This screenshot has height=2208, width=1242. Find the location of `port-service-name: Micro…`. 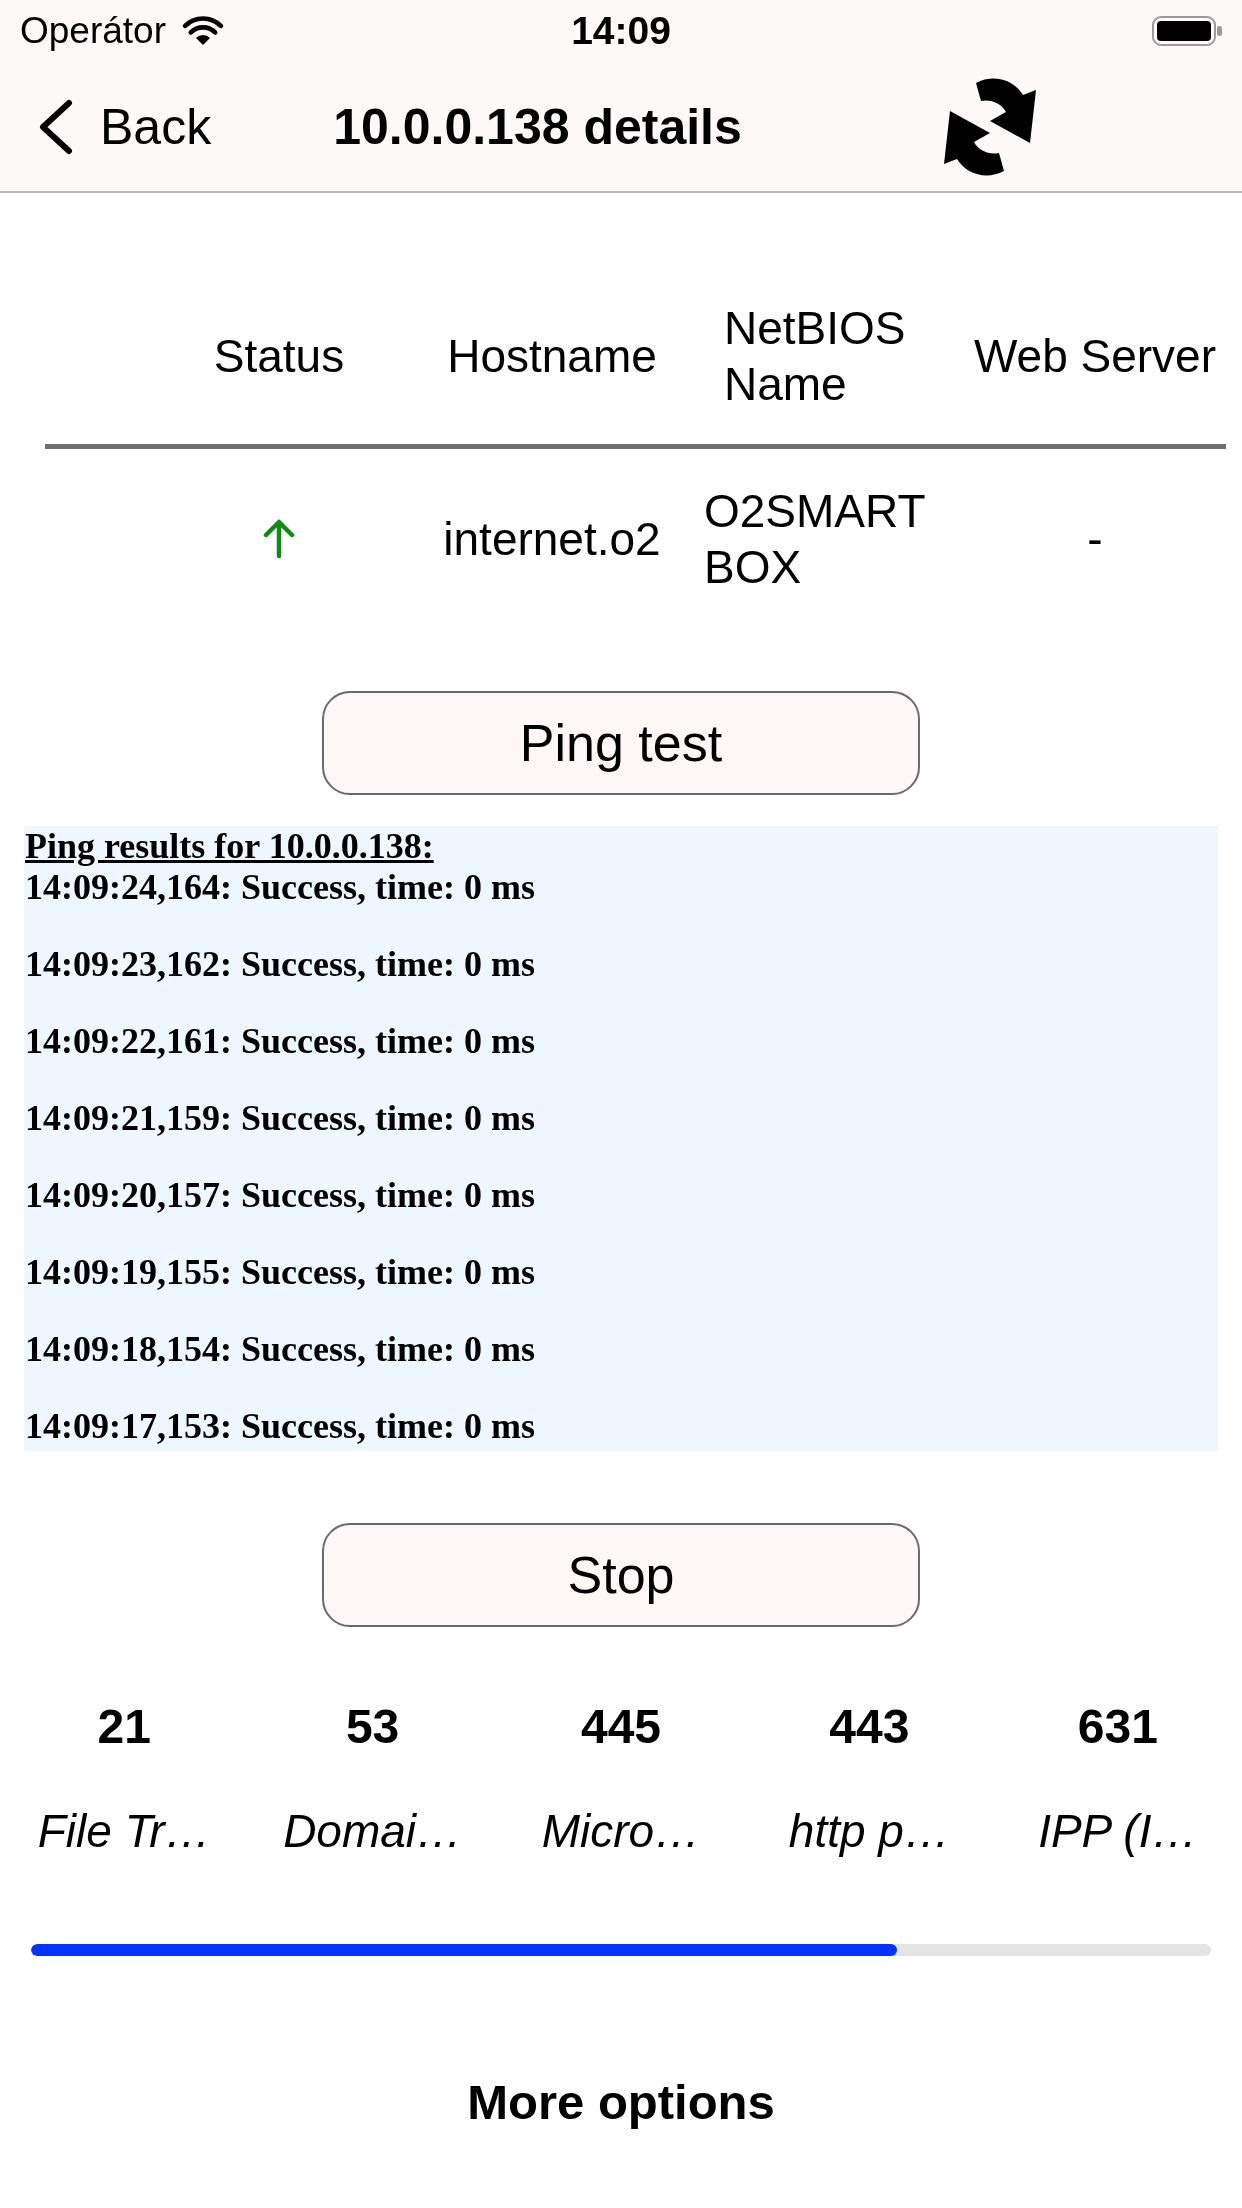

port-service-name: Micro… is located at coordinates (621, 1831).